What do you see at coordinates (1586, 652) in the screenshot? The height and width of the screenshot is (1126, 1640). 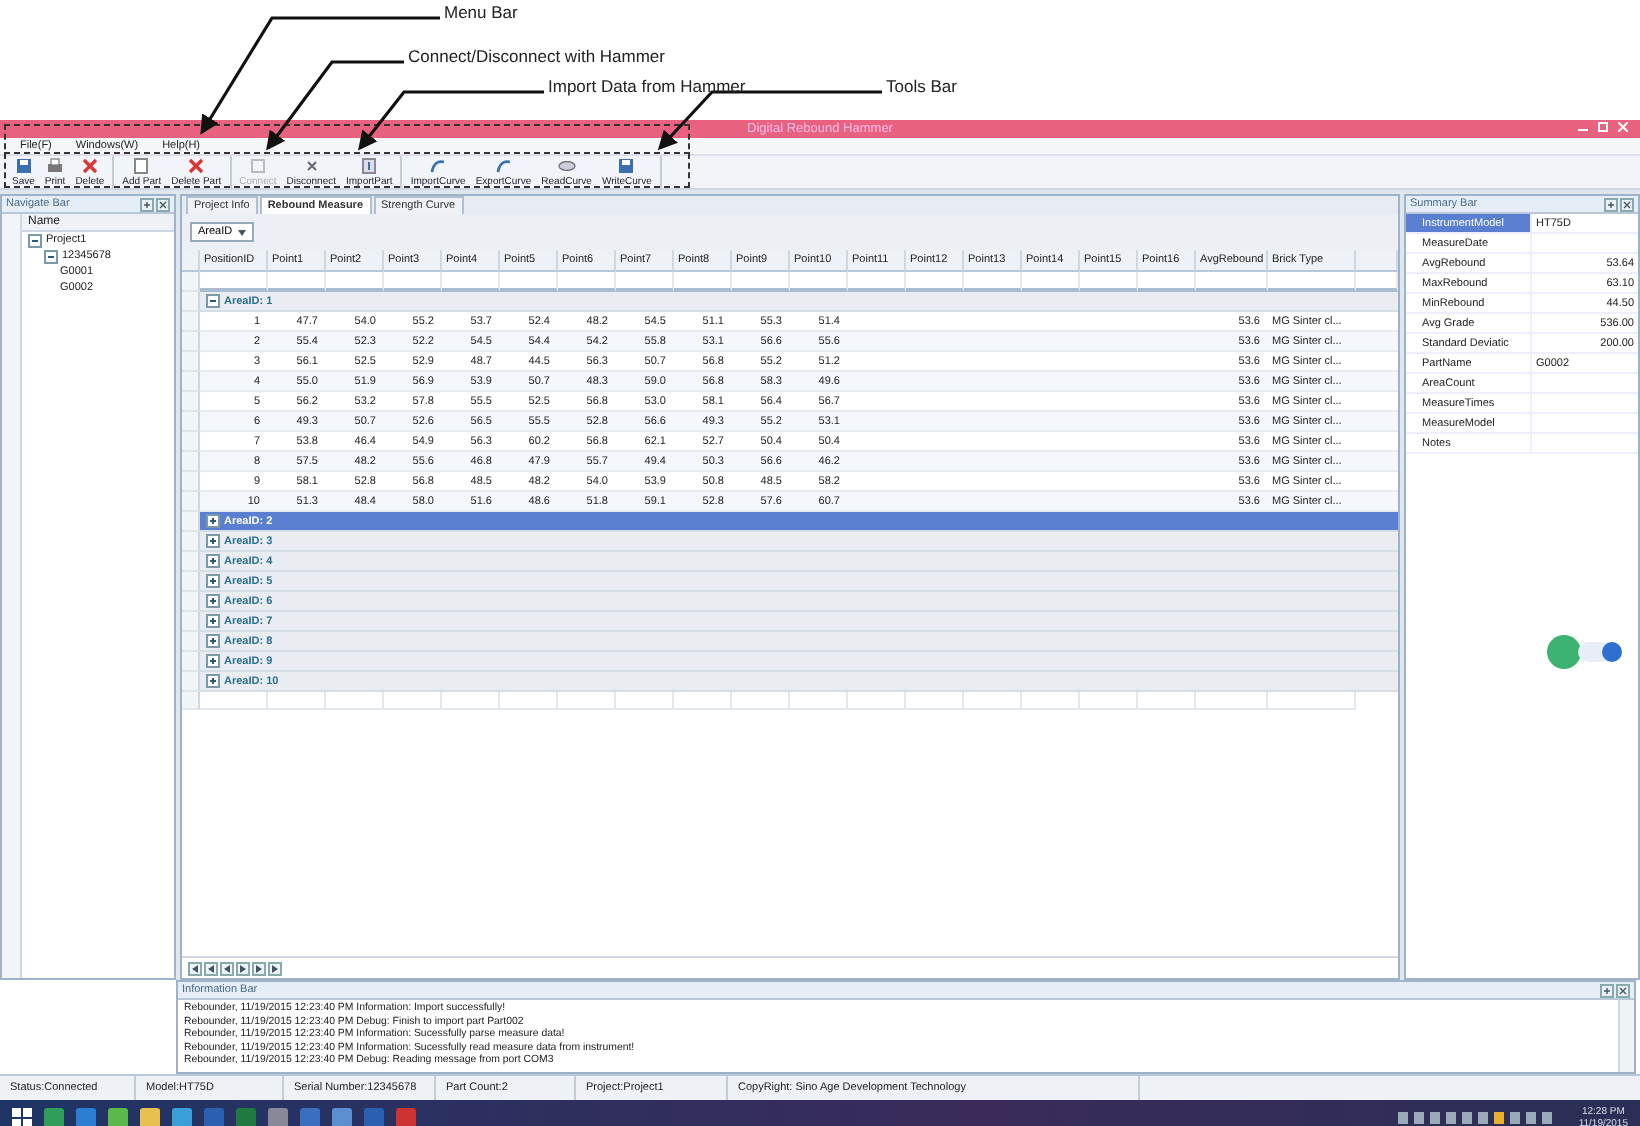 I see `floating-widget-icon` at bounding box center [1586, 652].